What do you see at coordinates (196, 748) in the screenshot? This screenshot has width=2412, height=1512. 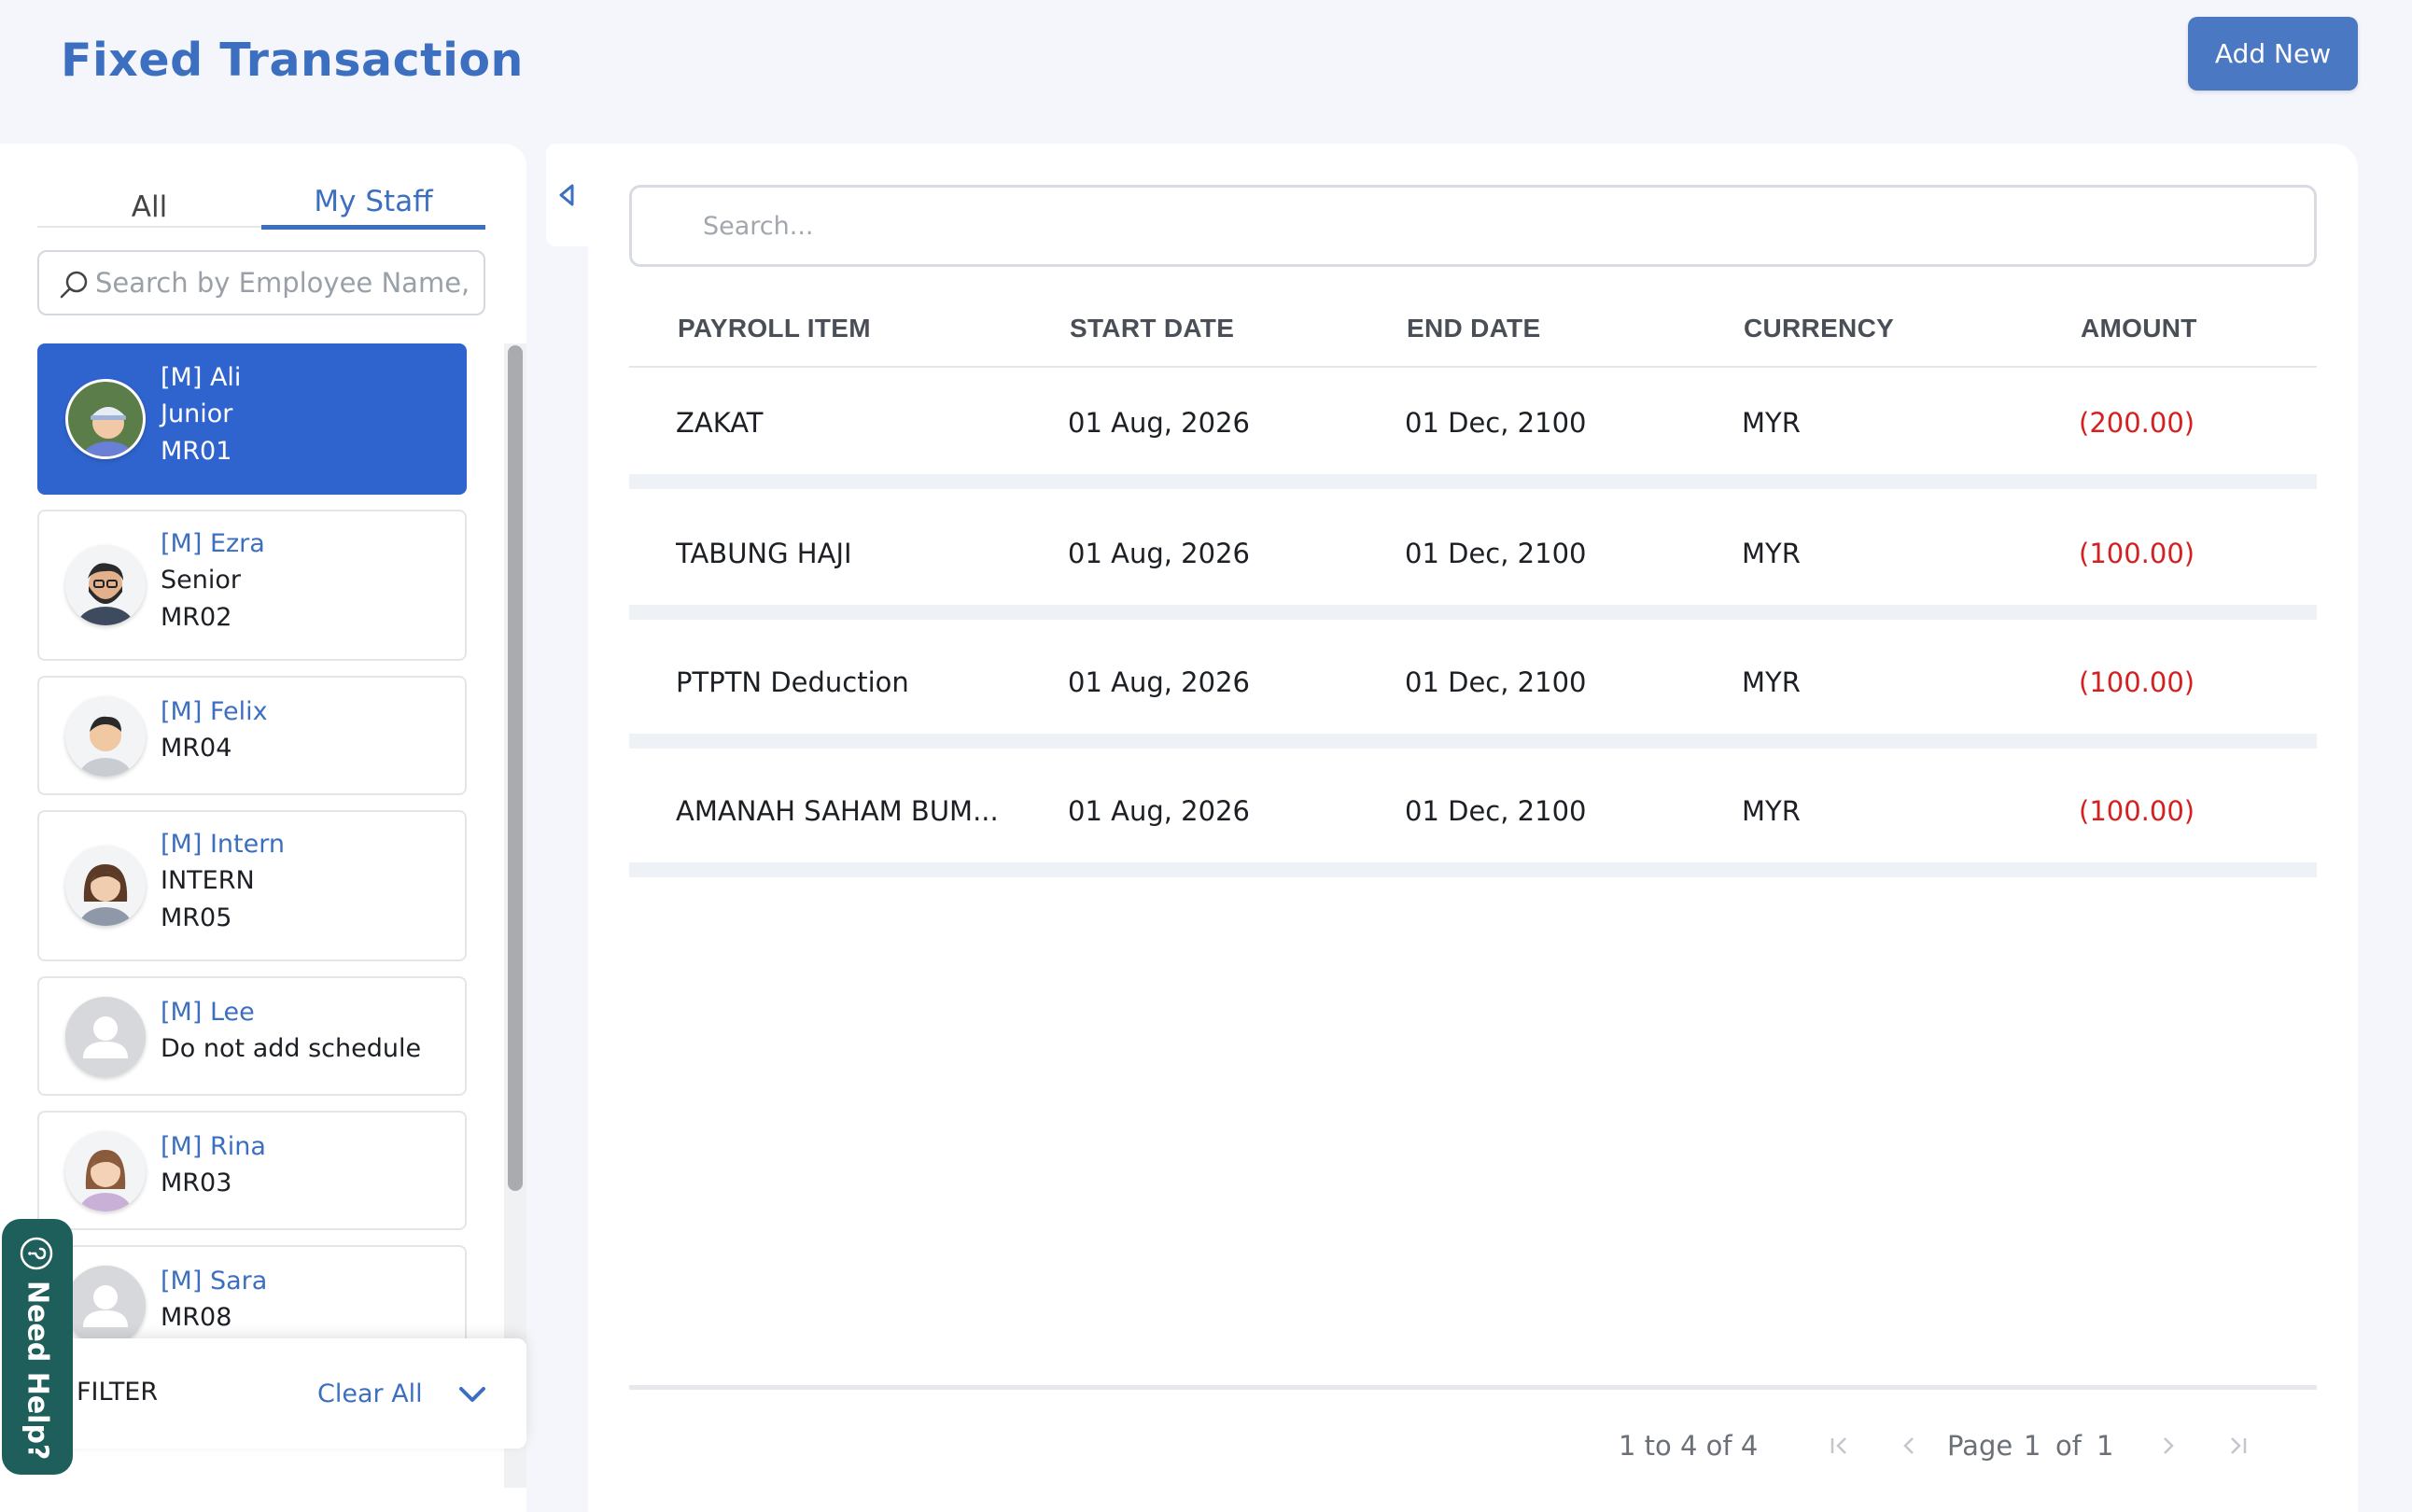 I see `employee-code: MR04` at bounding box center [196, 748].